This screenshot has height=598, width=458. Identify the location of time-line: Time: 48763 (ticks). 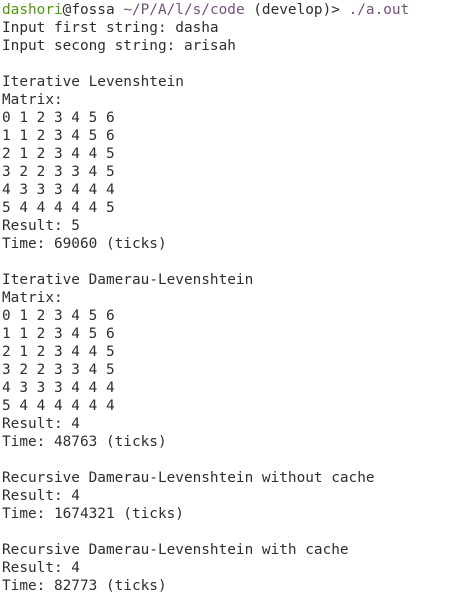
(84, 442).